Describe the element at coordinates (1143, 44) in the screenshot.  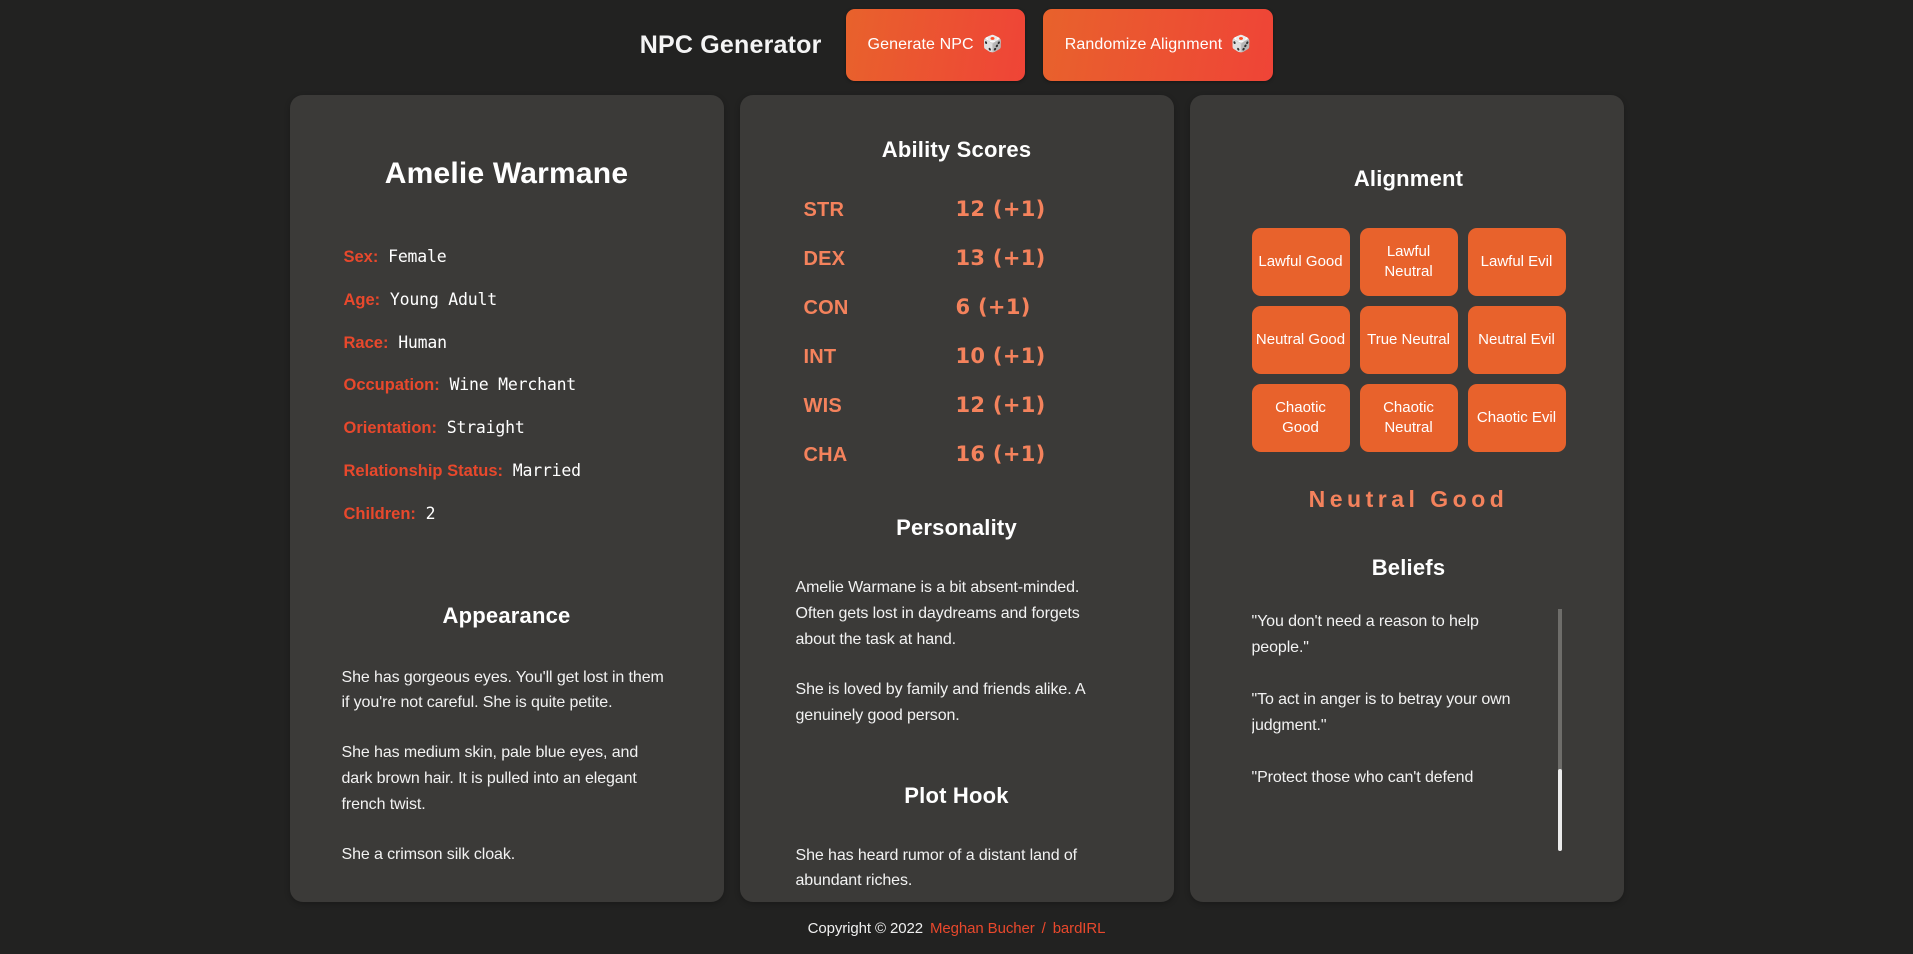
I see `randomize-alignment-label: Randomize Alignment` at that location.